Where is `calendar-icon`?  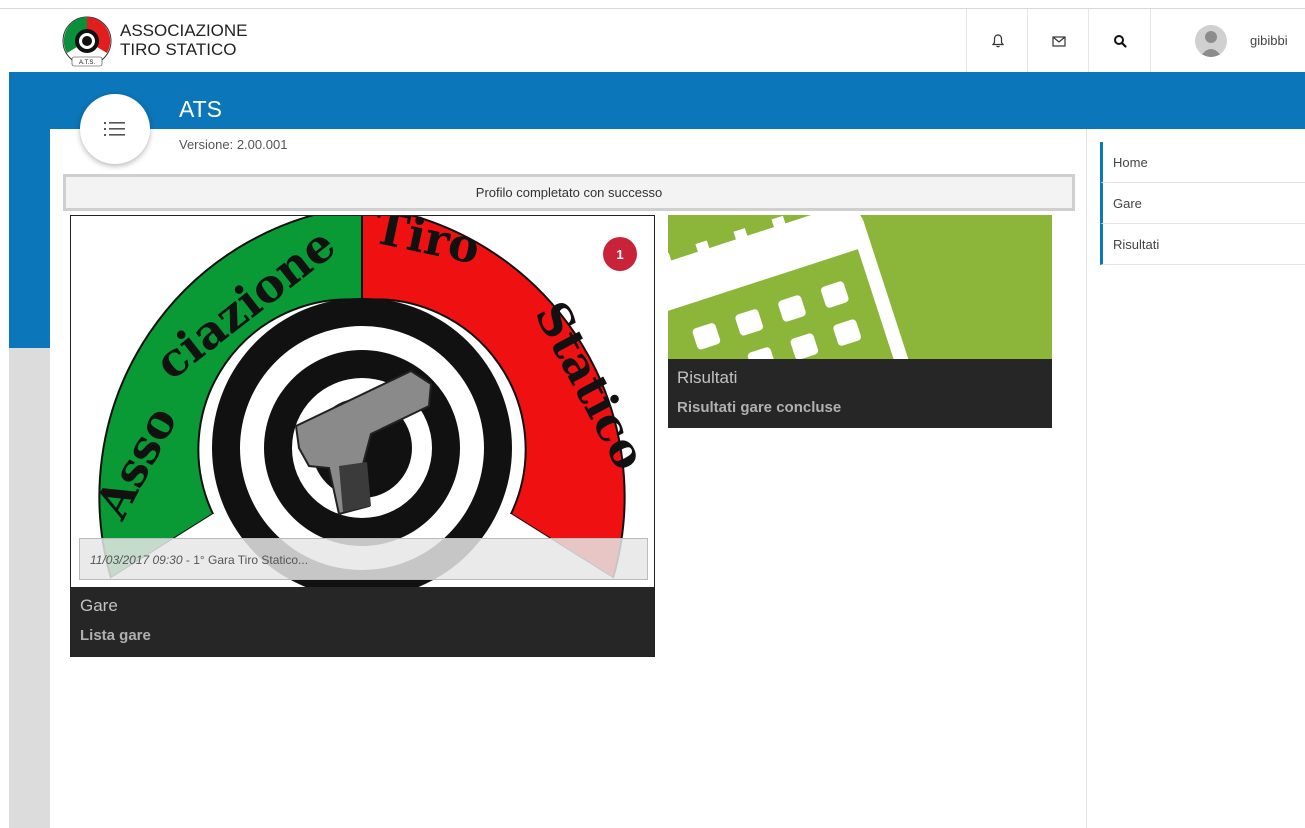 calendar-icon is located at coordinates (792, 287).